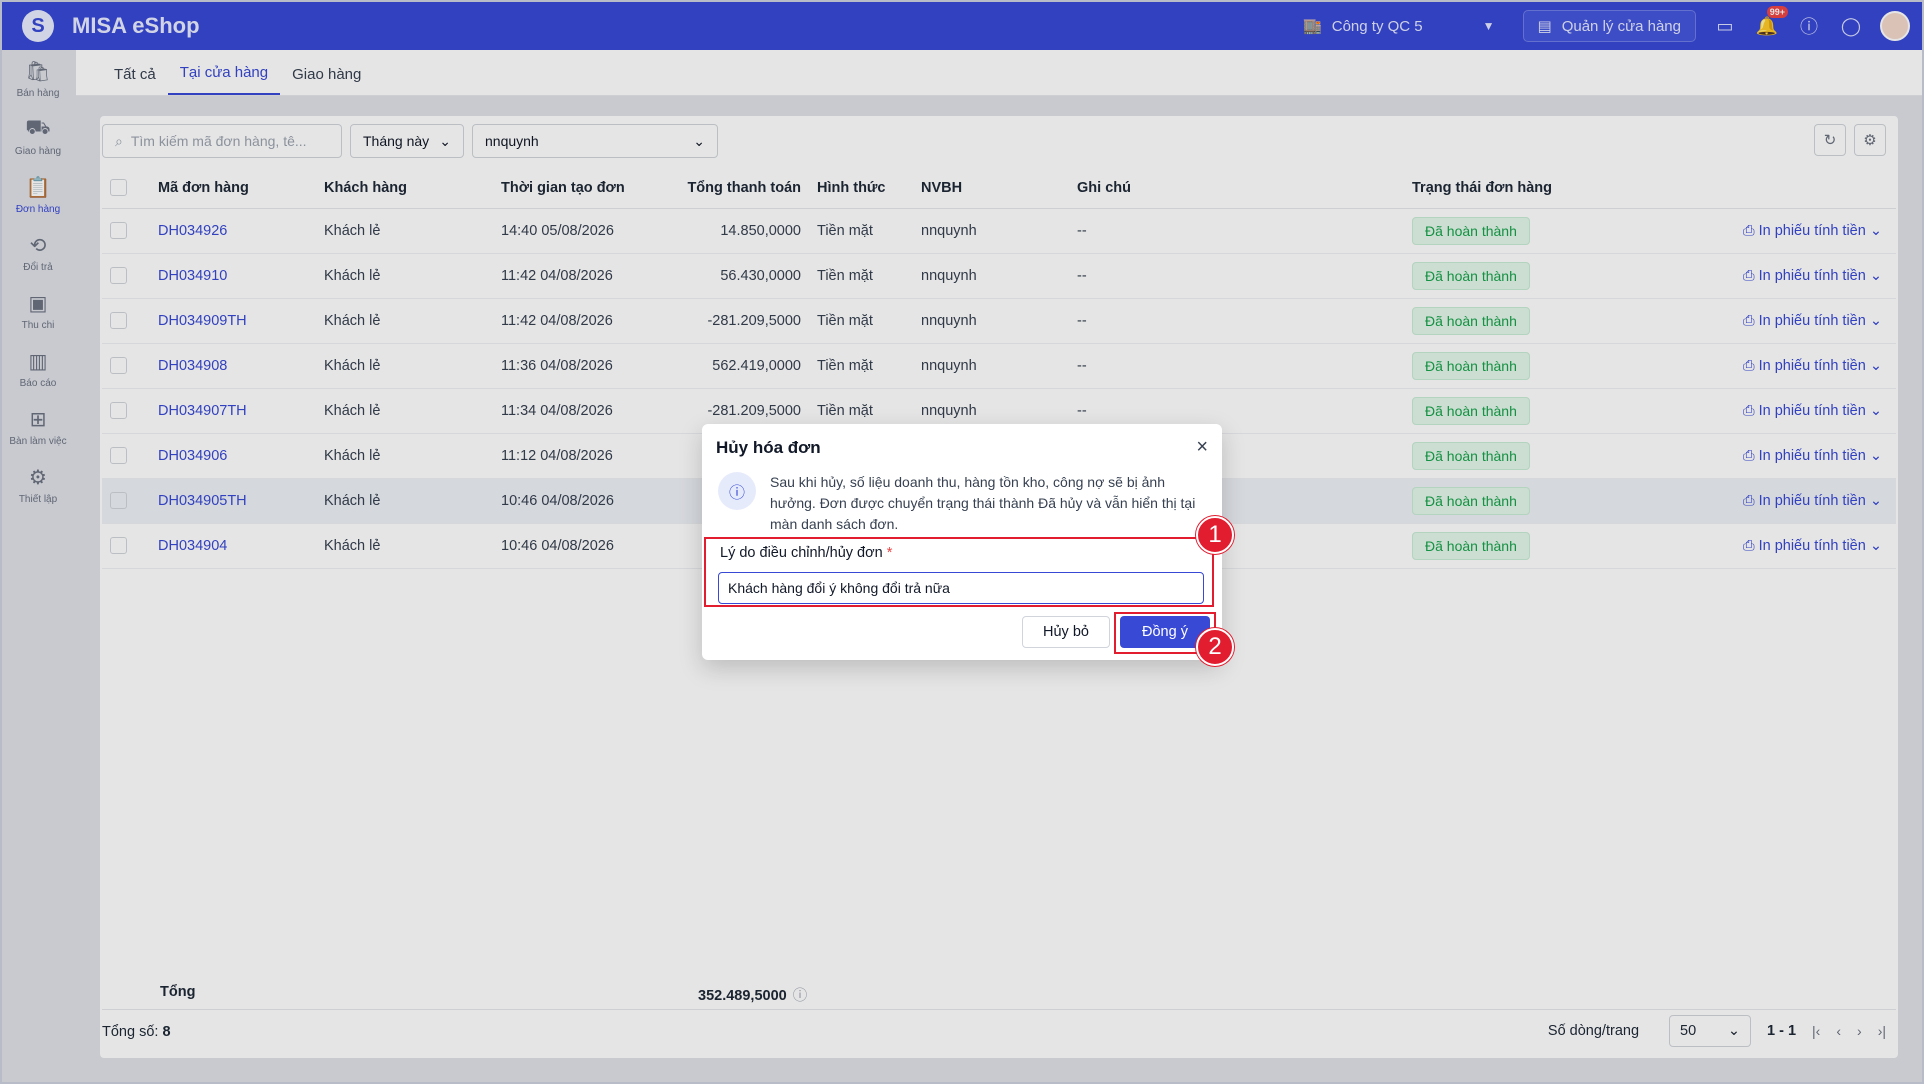  I want to click on close-icon: ×, so click(1202, 447).